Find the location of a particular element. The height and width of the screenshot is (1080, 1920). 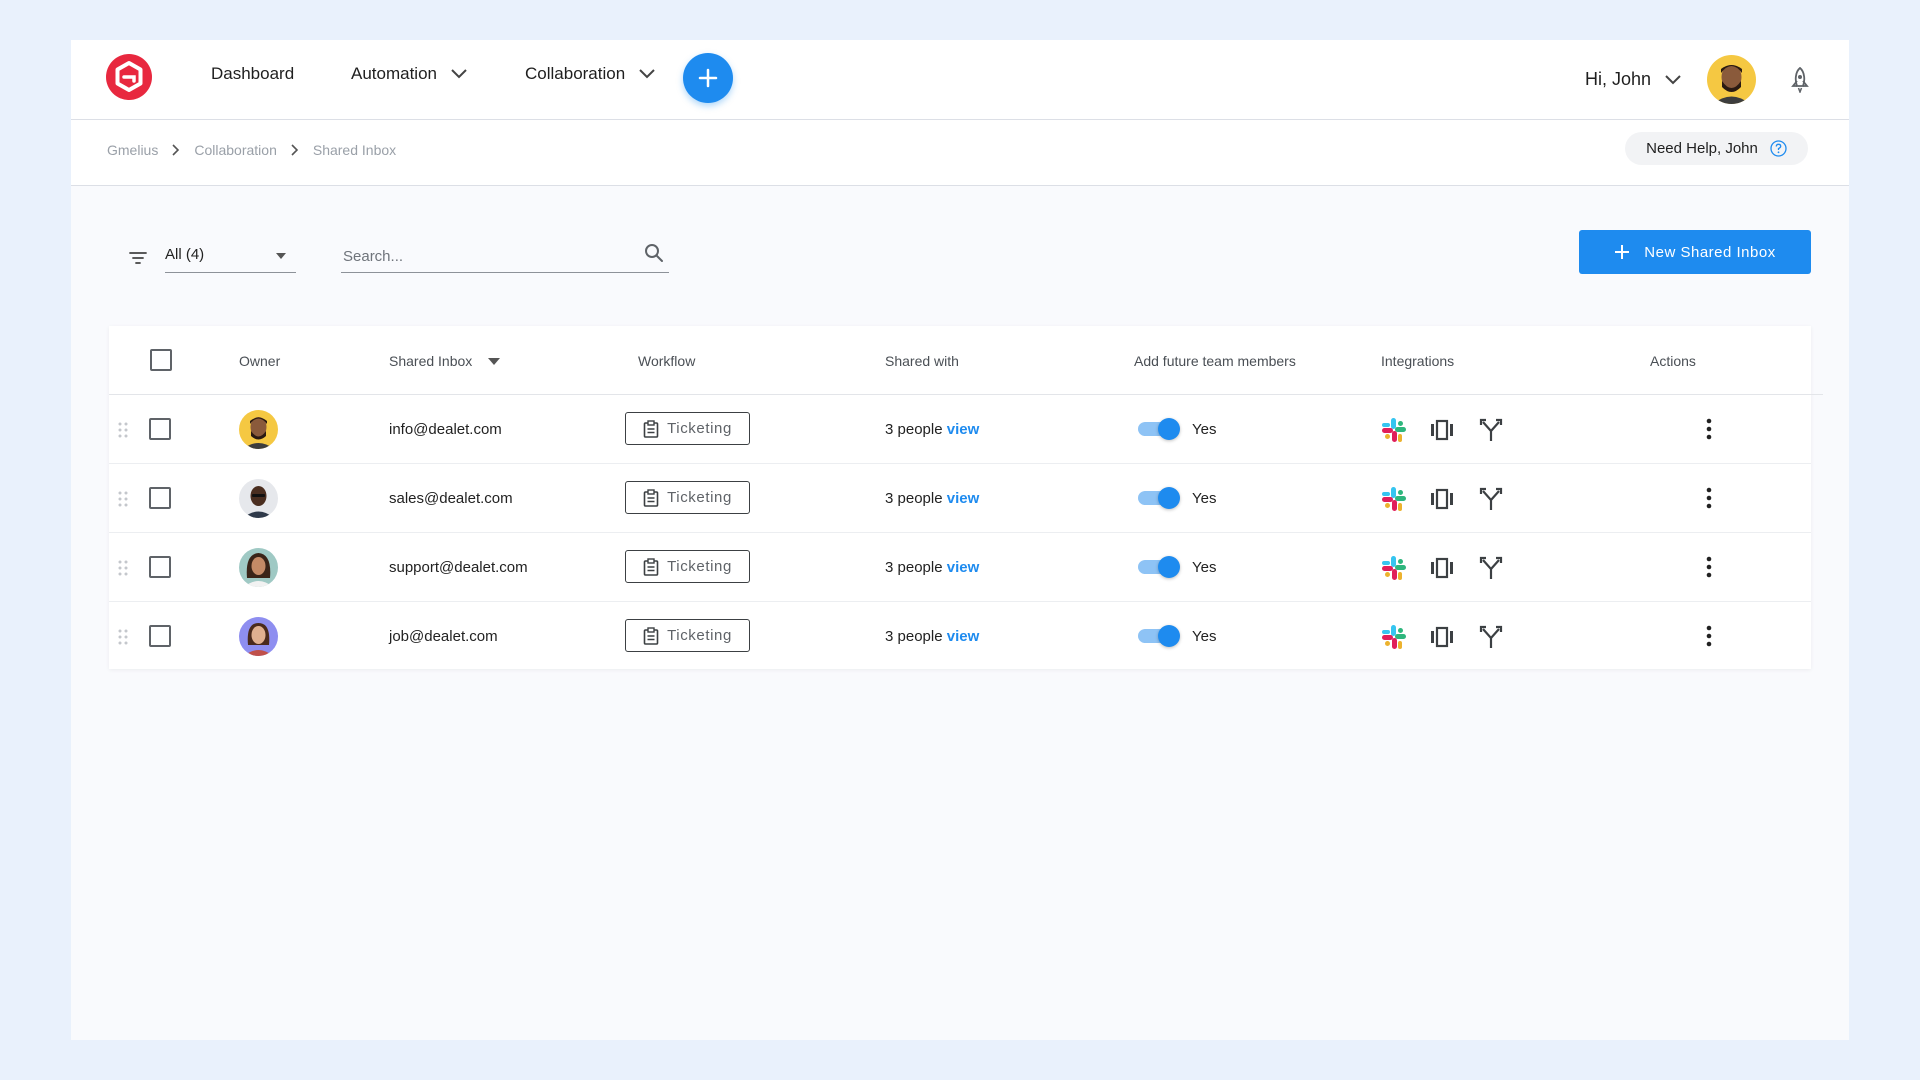

search-box is located at coordinates (505, 255).